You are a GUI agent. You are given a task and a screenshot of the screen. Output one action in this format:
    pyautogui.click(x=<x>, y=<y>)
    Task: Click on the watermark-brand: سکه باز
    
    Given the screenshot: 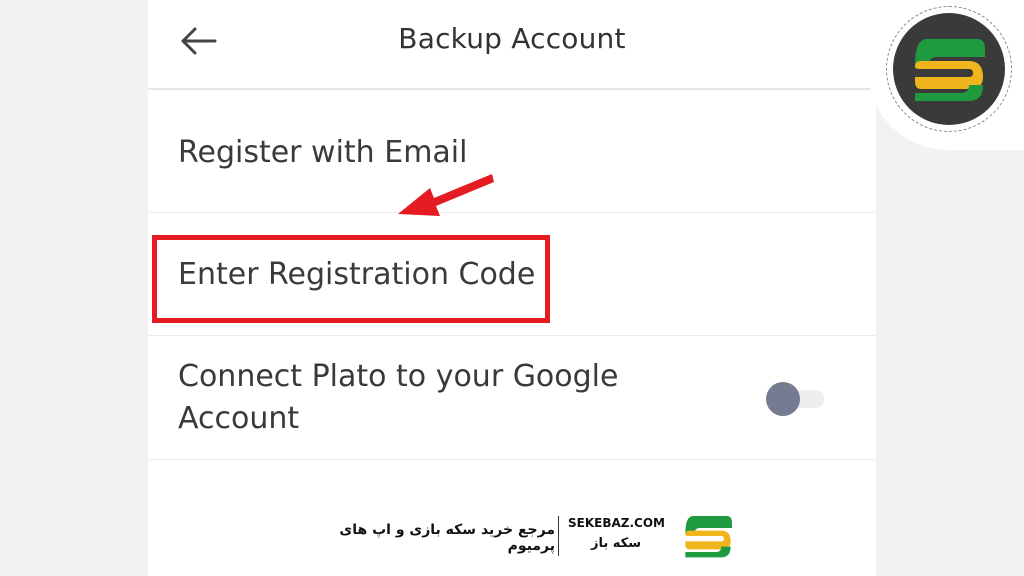 What is the action you would take?
    pyautogui.click(x=615, y=543)
    